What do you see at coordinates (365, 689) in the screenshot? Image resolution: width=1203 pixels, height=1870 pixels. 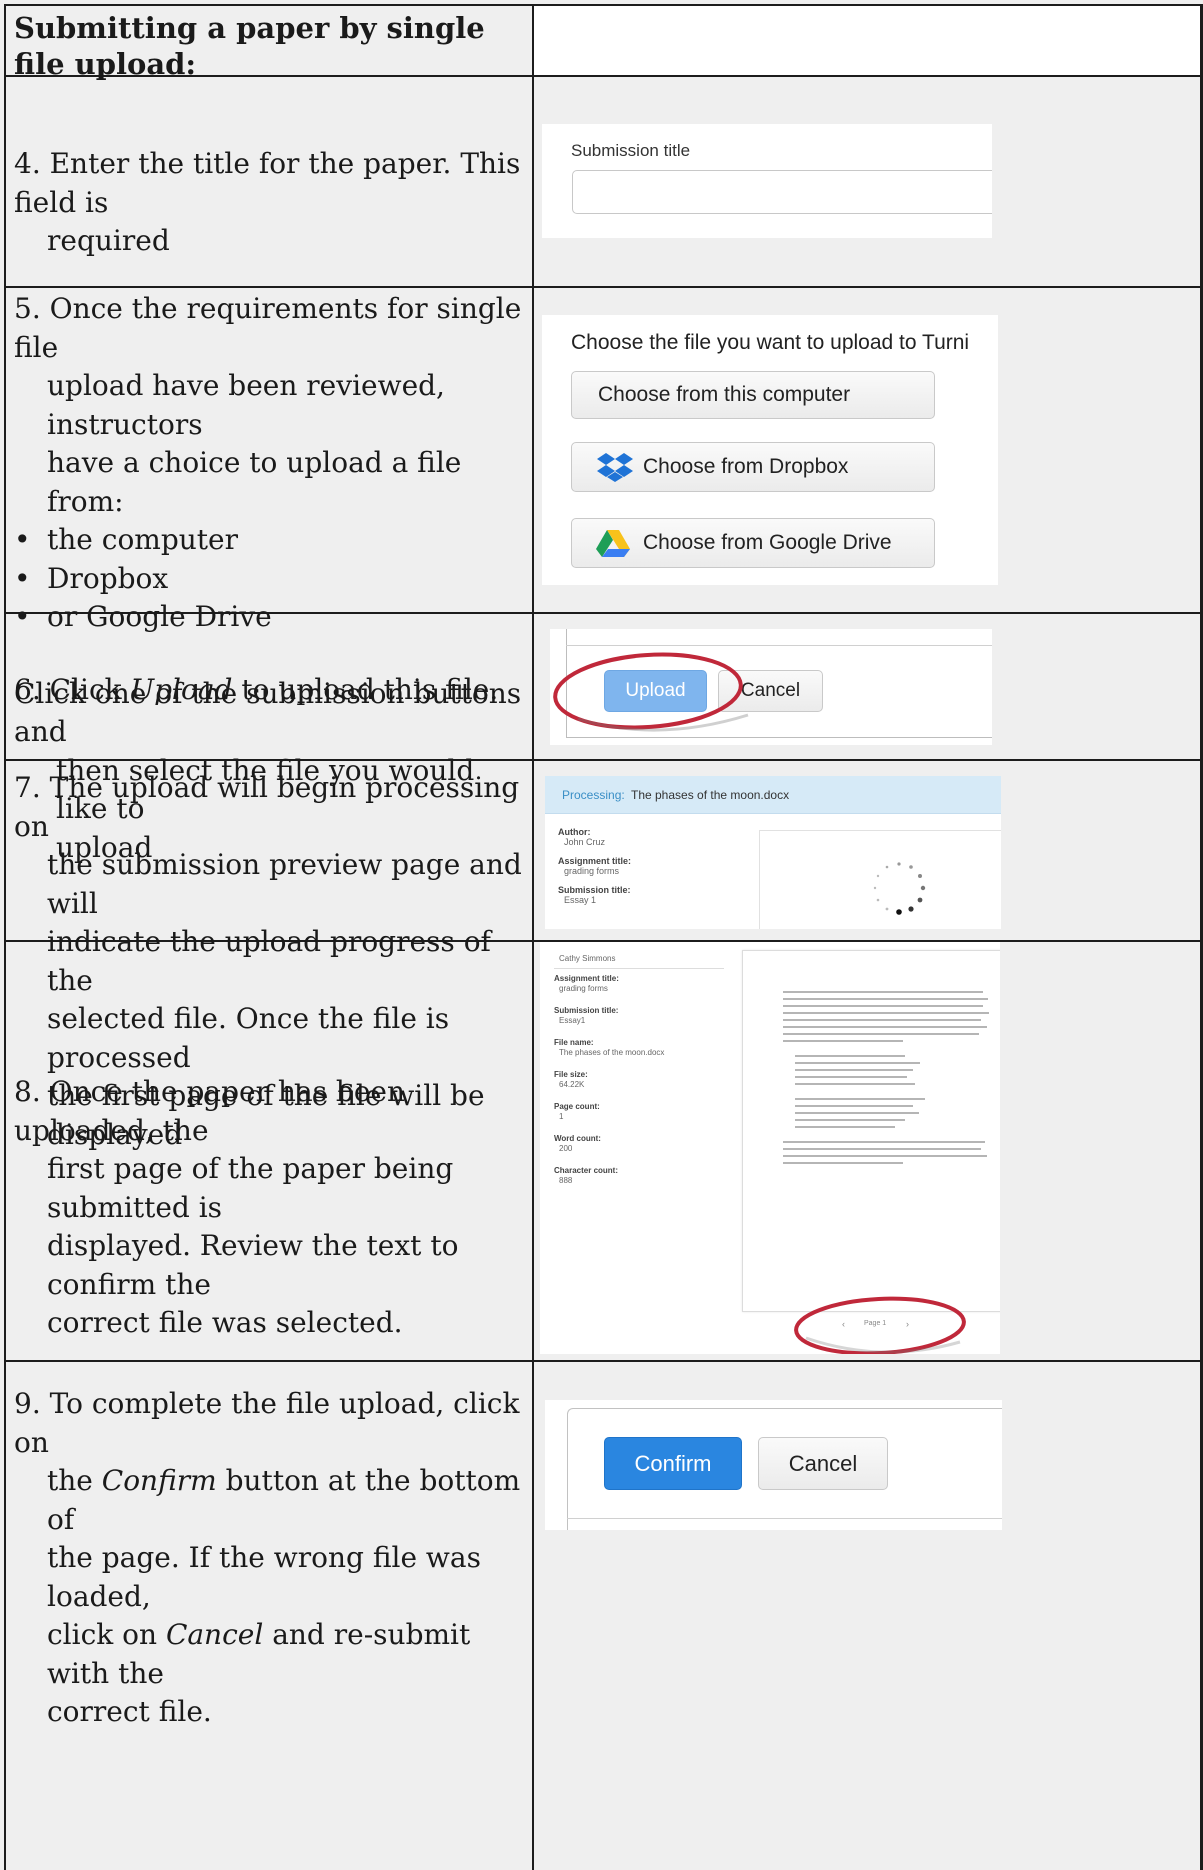 I see `step-6-suffix: to upload this file.` at bounding box center [365, 689].